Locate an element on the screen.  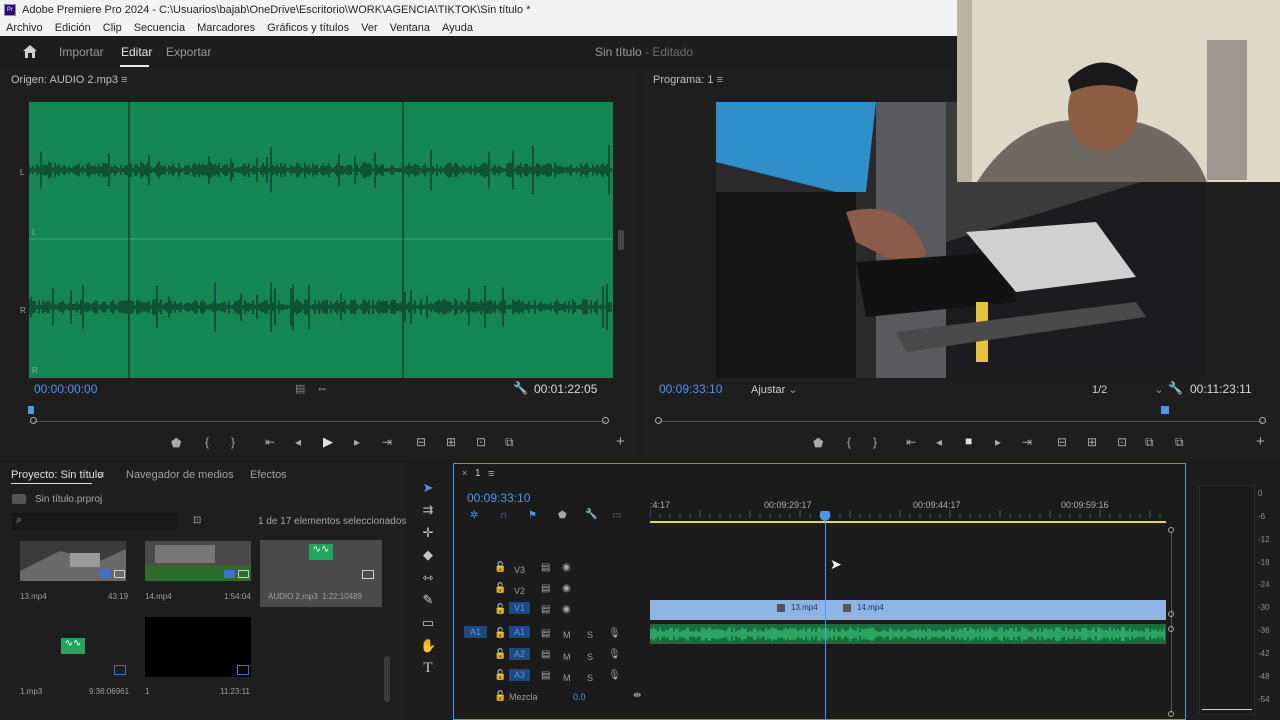
track-label-a2: A2 is located at coordinates (520, 654).